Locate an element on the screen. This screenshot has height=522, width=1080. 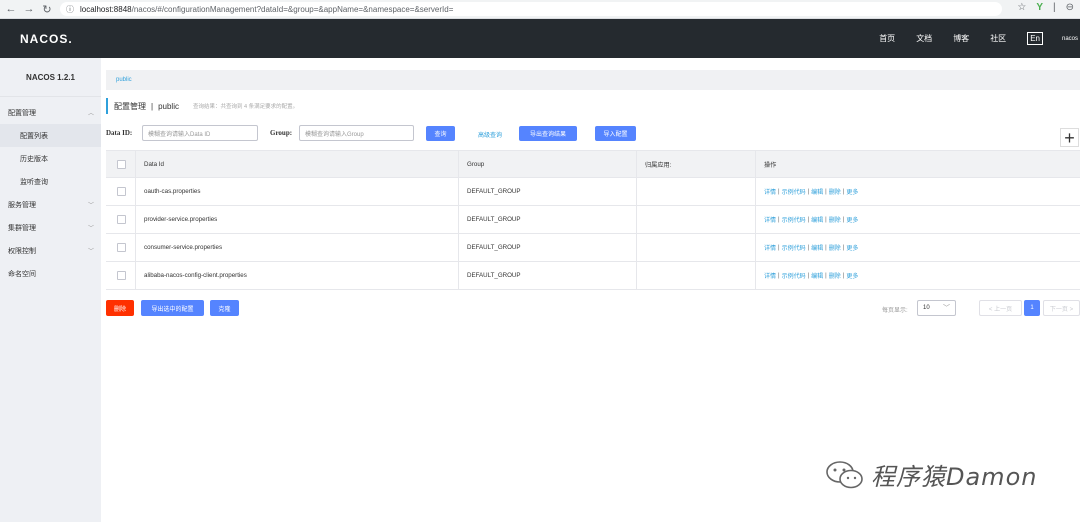
nacos-logo: NACOS. is located at coordinates (46, 39).